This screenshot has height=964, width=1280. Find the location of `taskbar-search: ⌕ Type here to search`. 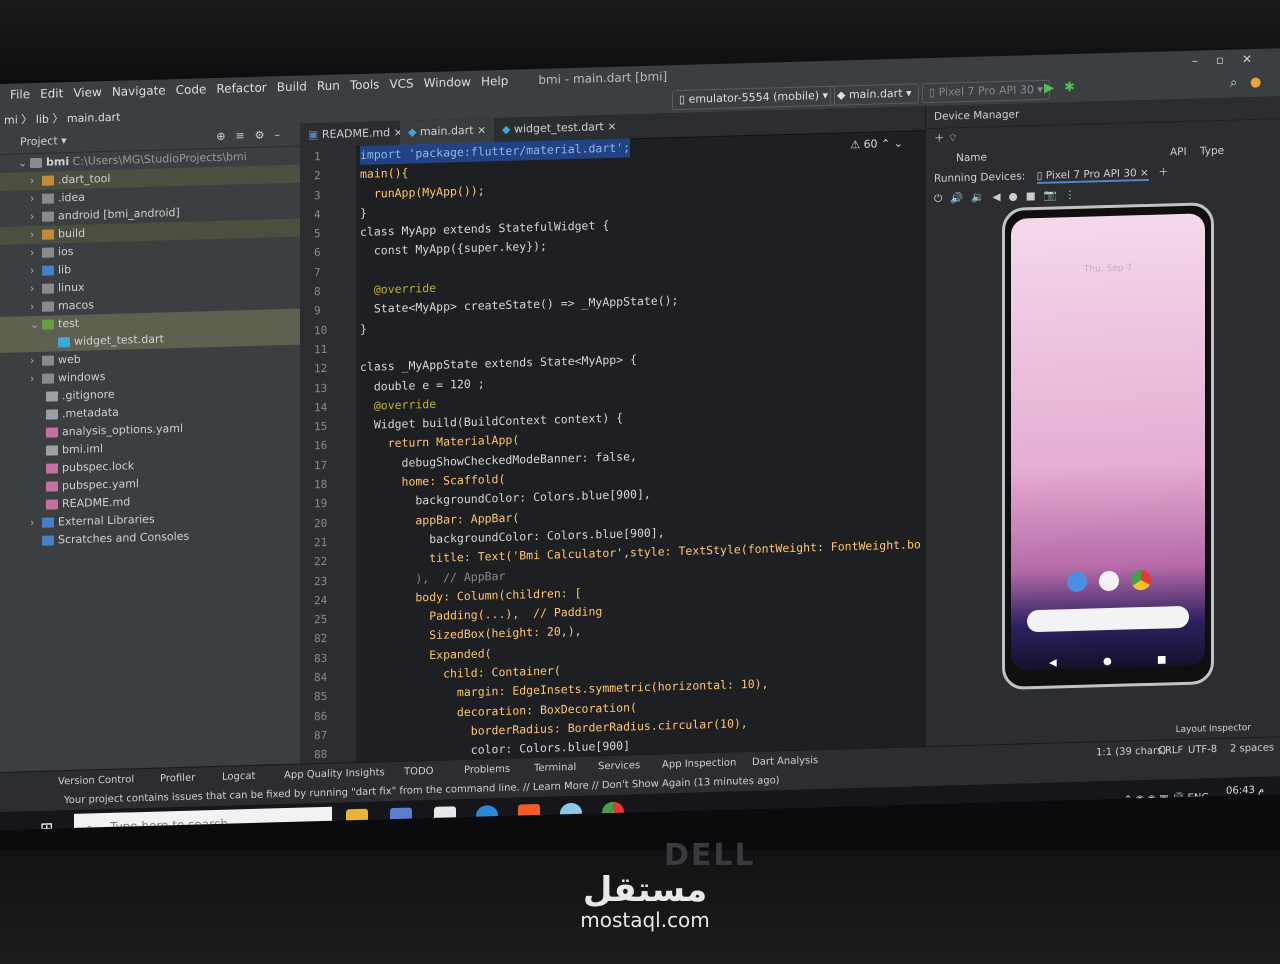

taskbar-search: ⌕ Type here to search is located at coordinates (203, 818).